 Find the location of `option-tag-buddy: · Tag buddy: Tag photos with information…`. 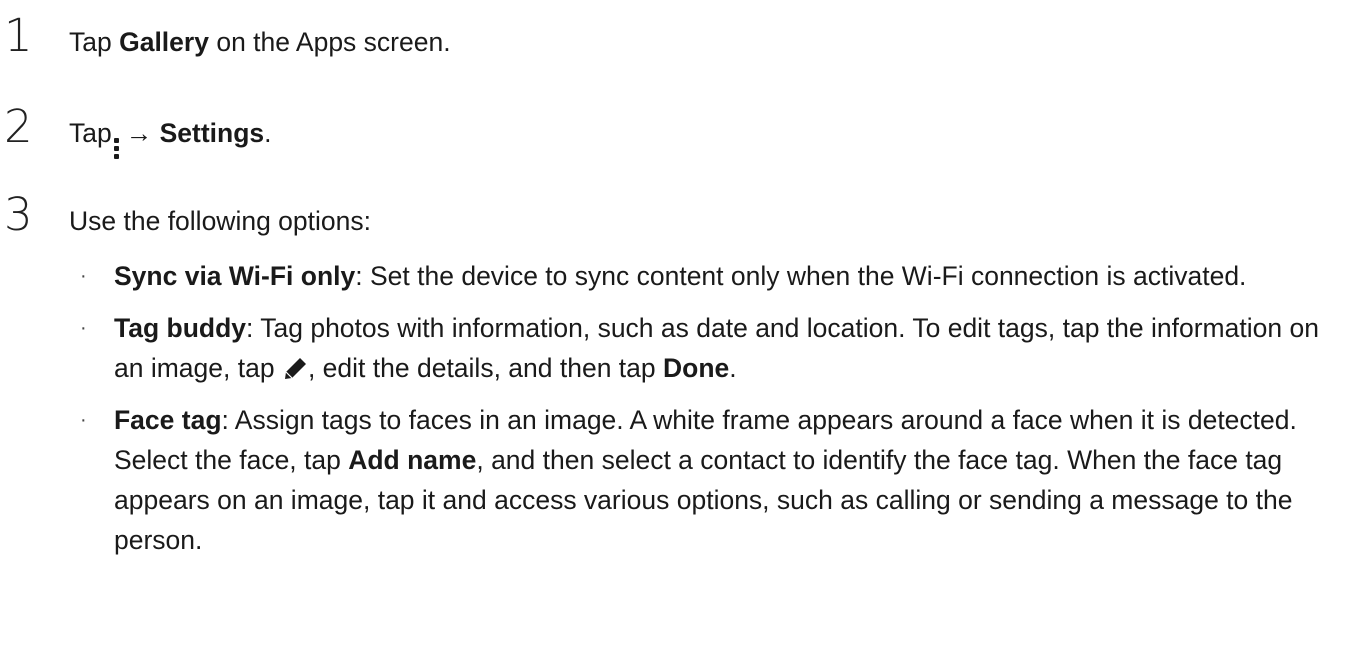

option-tag-buddy: · Tag buddy: Tag photos with information… is located at coordinates (715, 348).